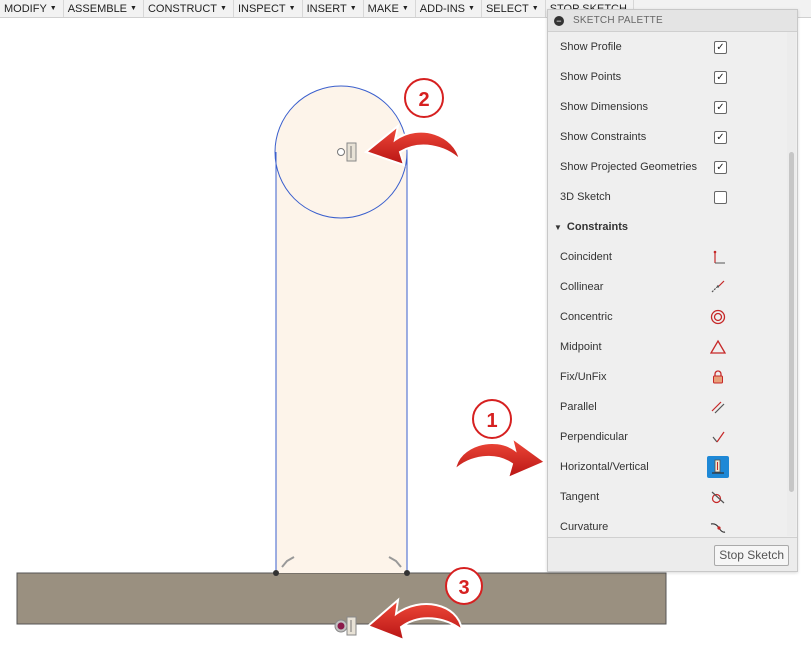 Image resolution: width=811 pixels, height=659 pixels. What do you see at coordinates (341, 626) in the screenshot?
I see `bottom-point-inner` at bounding box center [341, 626].